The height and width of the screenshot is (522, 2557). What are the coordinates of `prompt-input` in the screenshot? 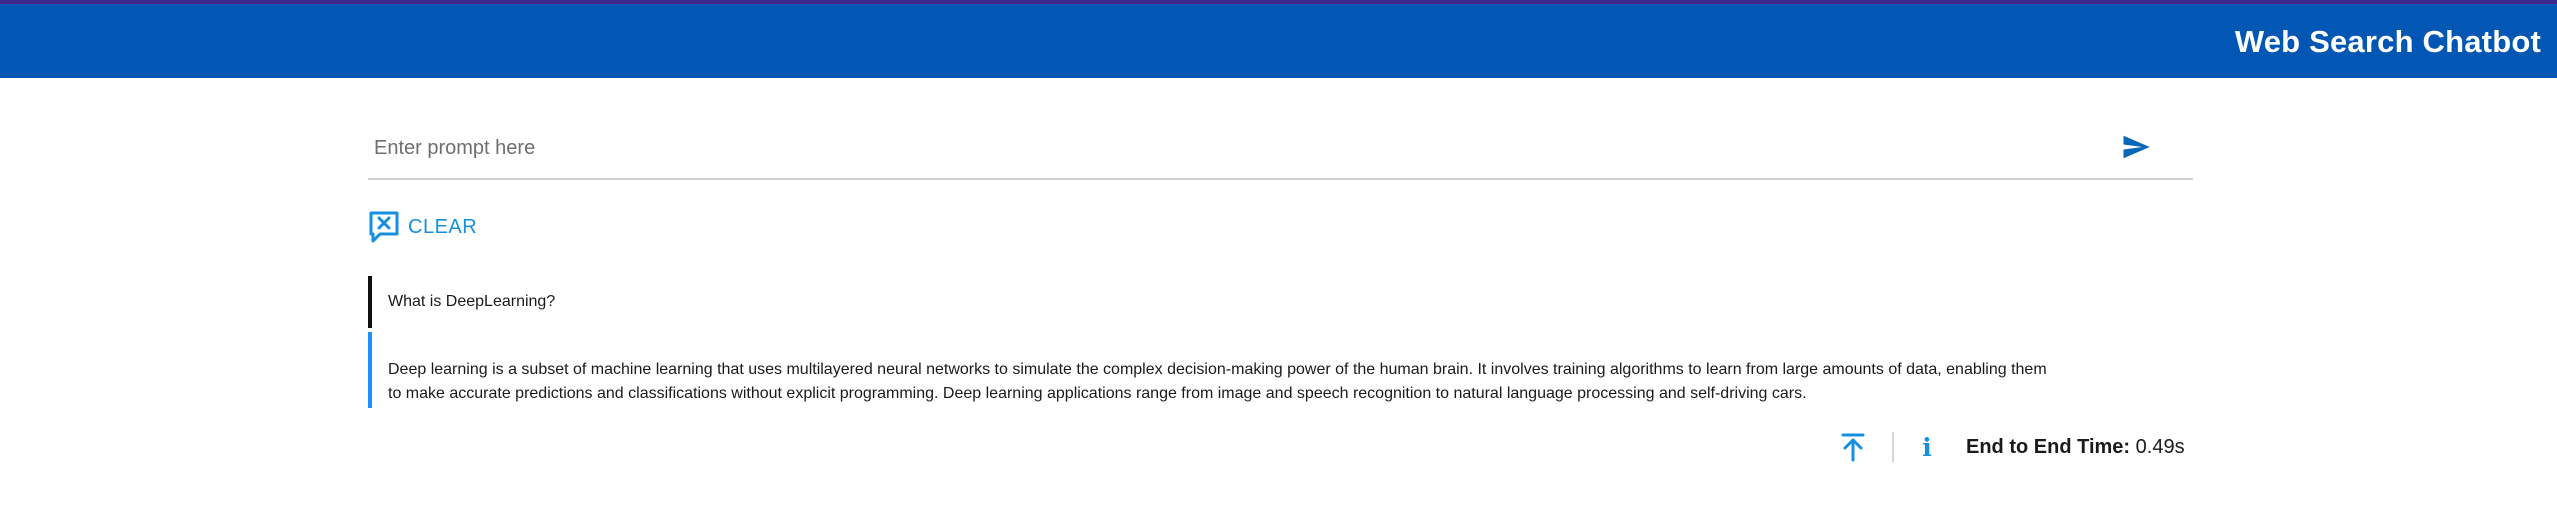 It's located at (1234, 148).